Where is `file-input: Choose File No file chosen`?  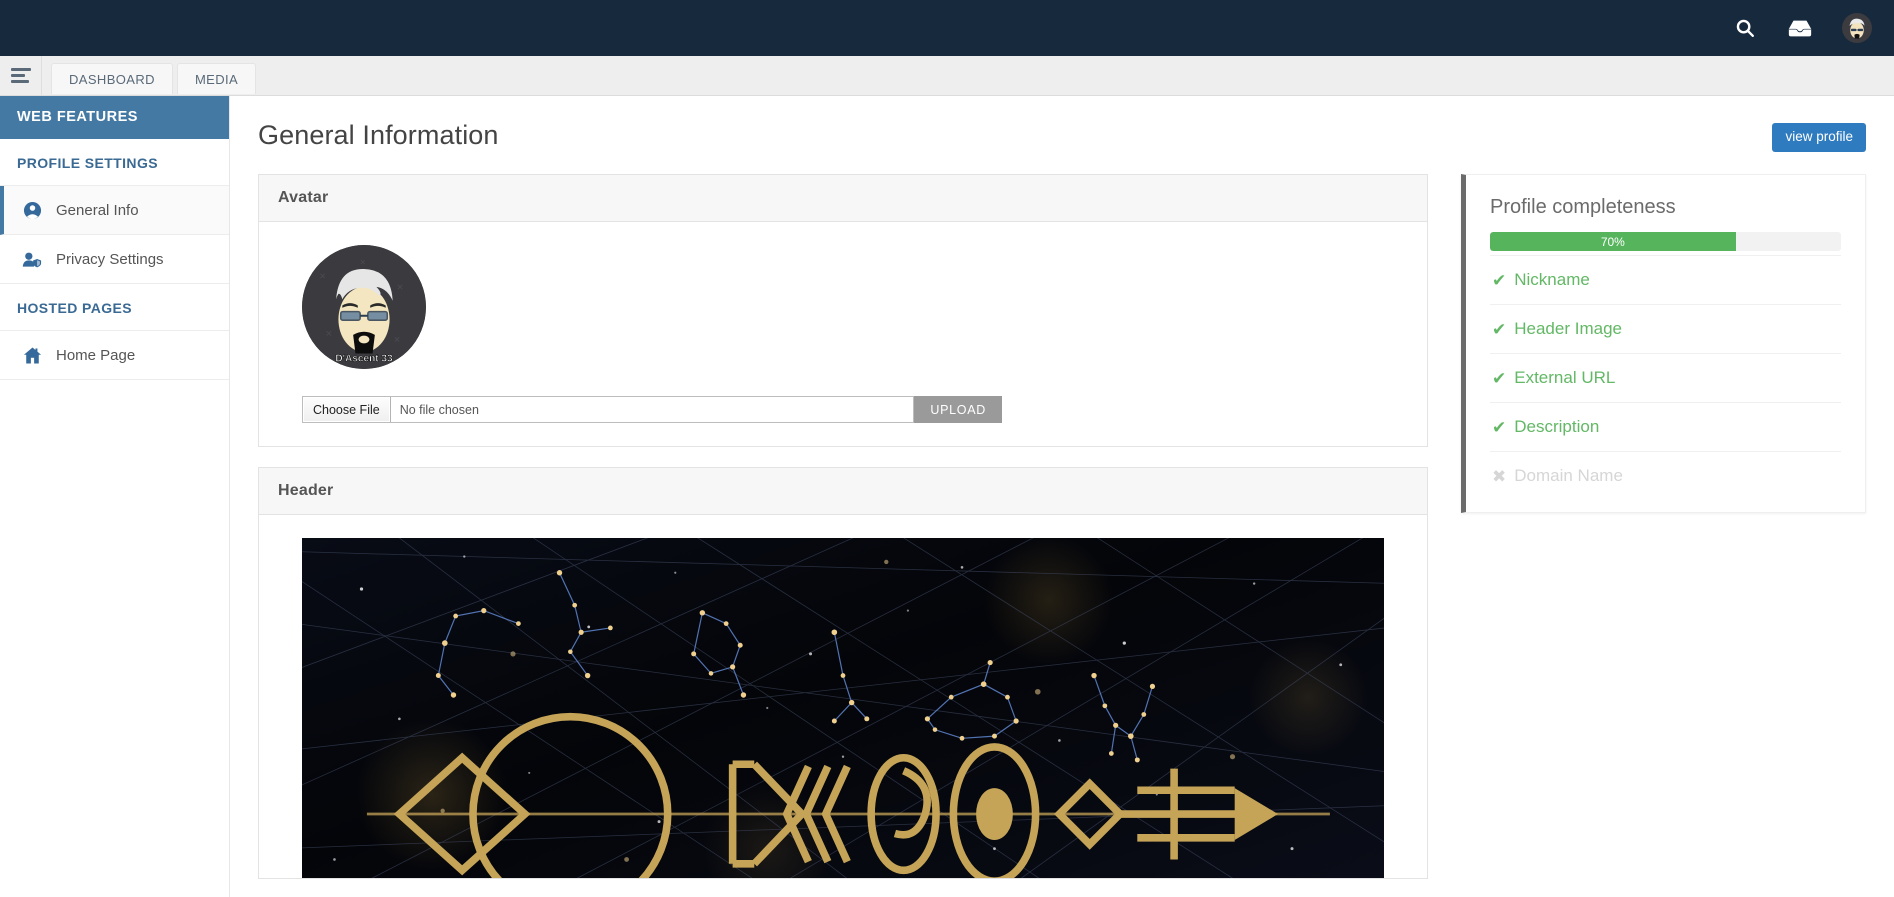 file-input: Choose File No file chosen is located at coordinates (608, 410).